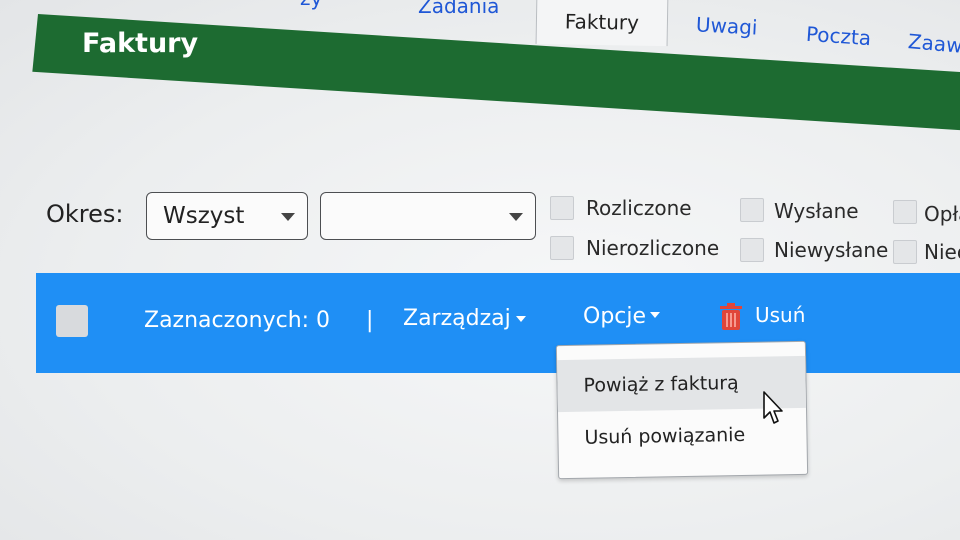  What do you see at coordinates (428, 216) in the screenshot?
I see `secondary-select` at bounding box center [428, 216].